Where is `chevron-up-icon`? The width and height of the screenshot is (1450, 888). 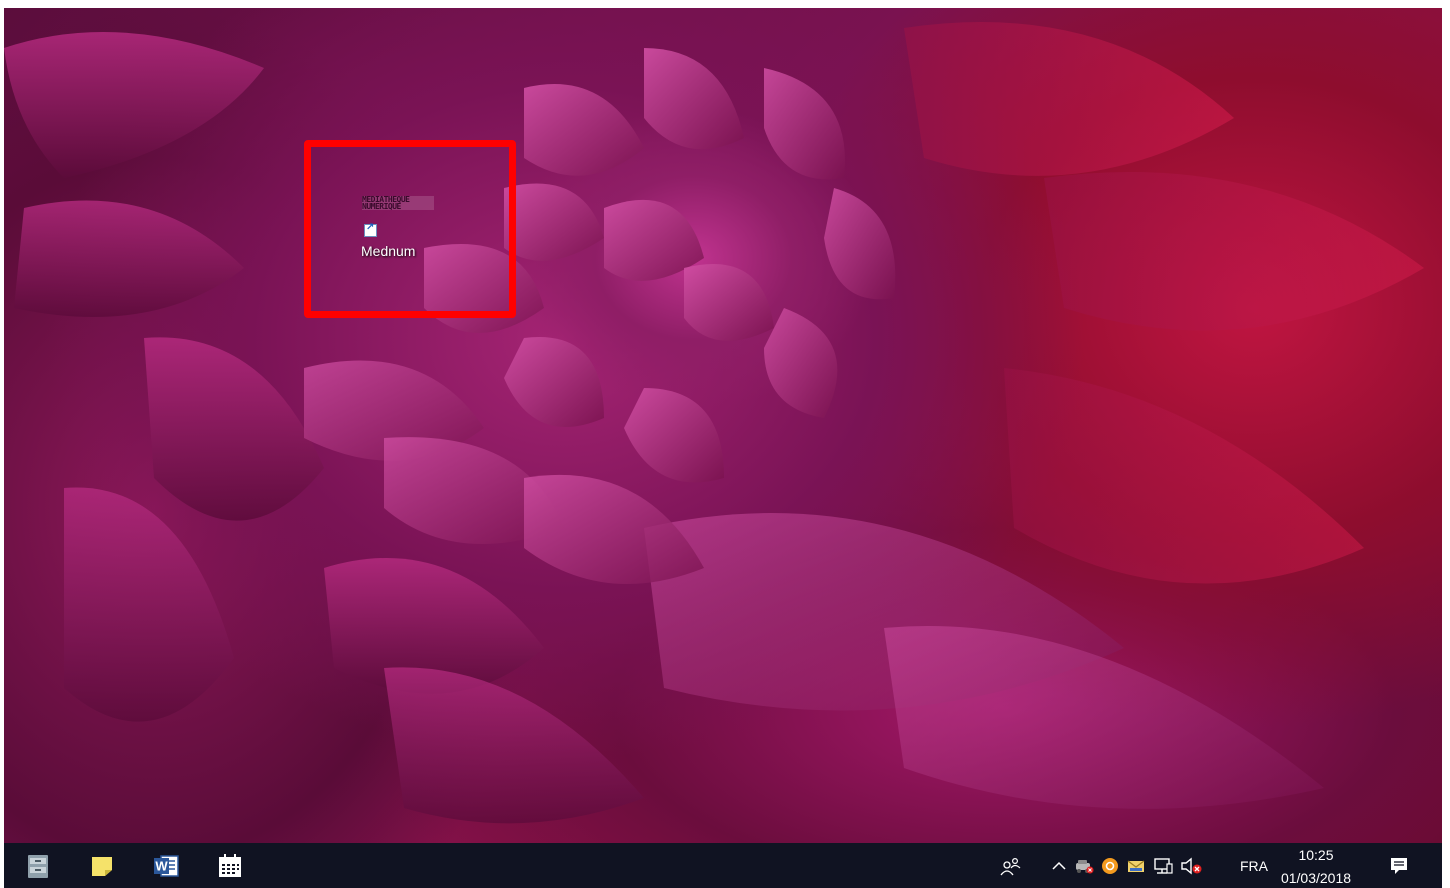
chevron-up-icon is located at coordinates (1059, 865).